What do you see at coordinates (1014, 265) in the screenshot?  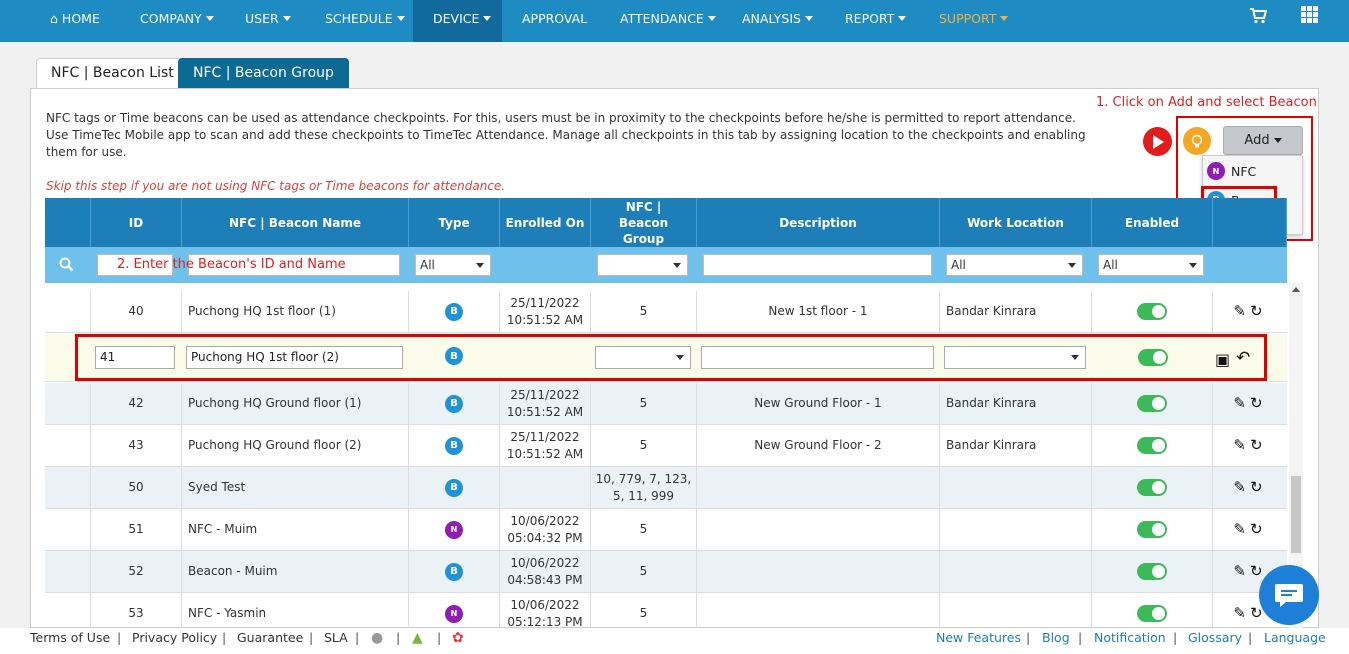 I see `filter-location-select: All` at bounding box center [1014, 265].